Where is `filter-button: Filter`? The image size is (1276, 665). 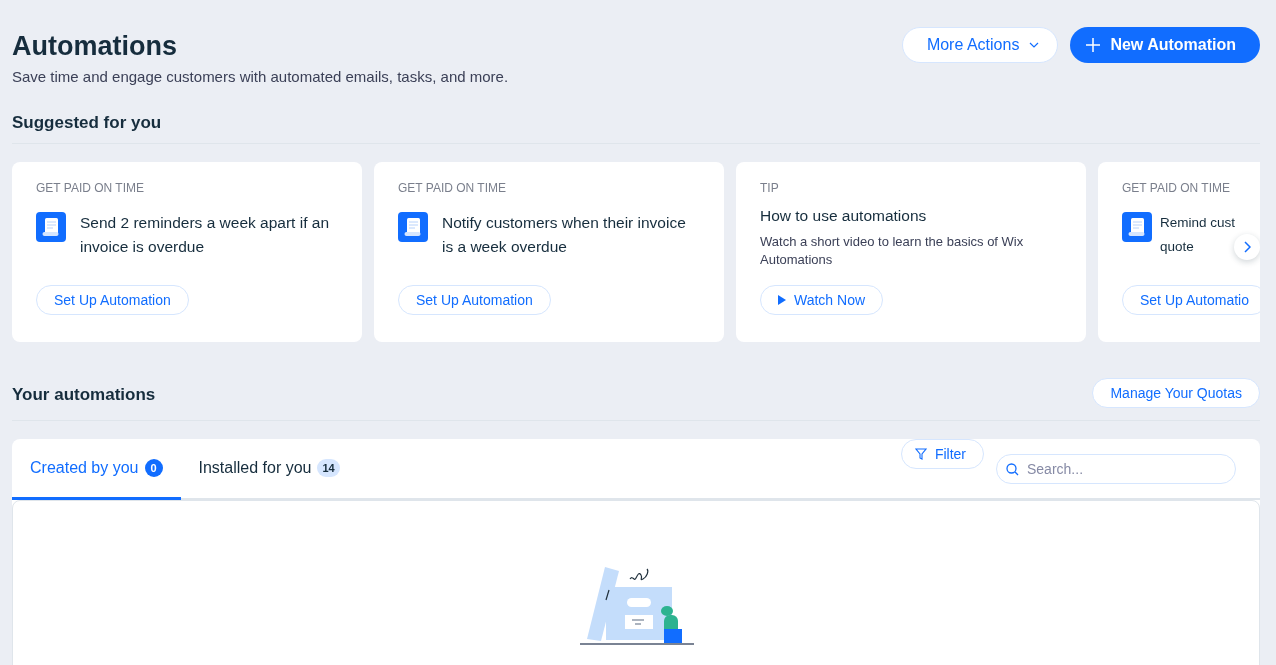
filter-button: Filter is located at coordinates (942, 454).